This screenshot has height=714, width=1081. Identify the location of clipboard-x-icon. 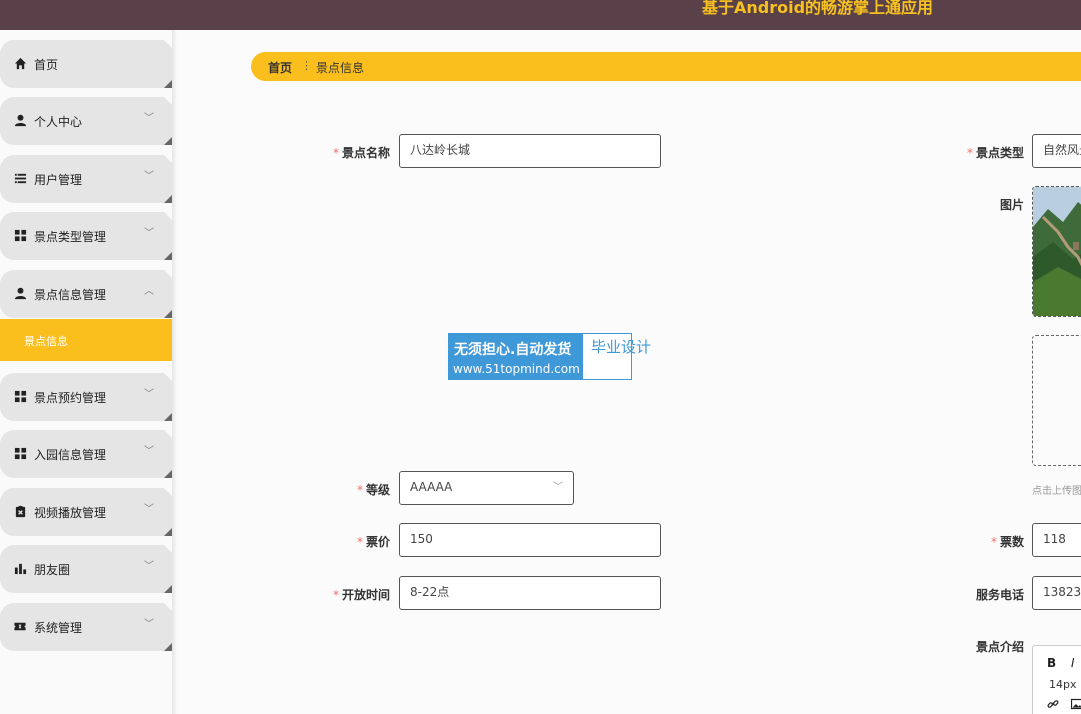
(20, 511).